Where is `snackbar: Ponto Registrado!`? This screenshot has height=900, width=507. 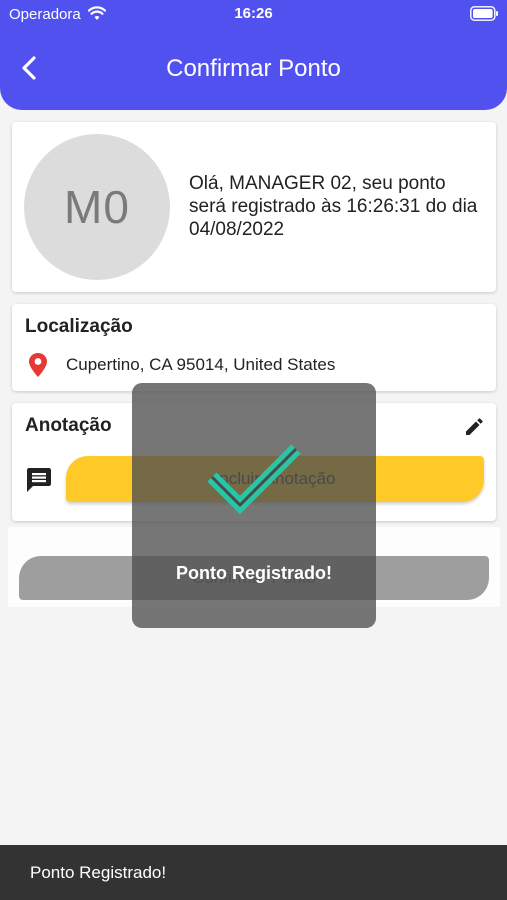 snackbar: Ponto Registrado! is located at coordinates (253, 872).